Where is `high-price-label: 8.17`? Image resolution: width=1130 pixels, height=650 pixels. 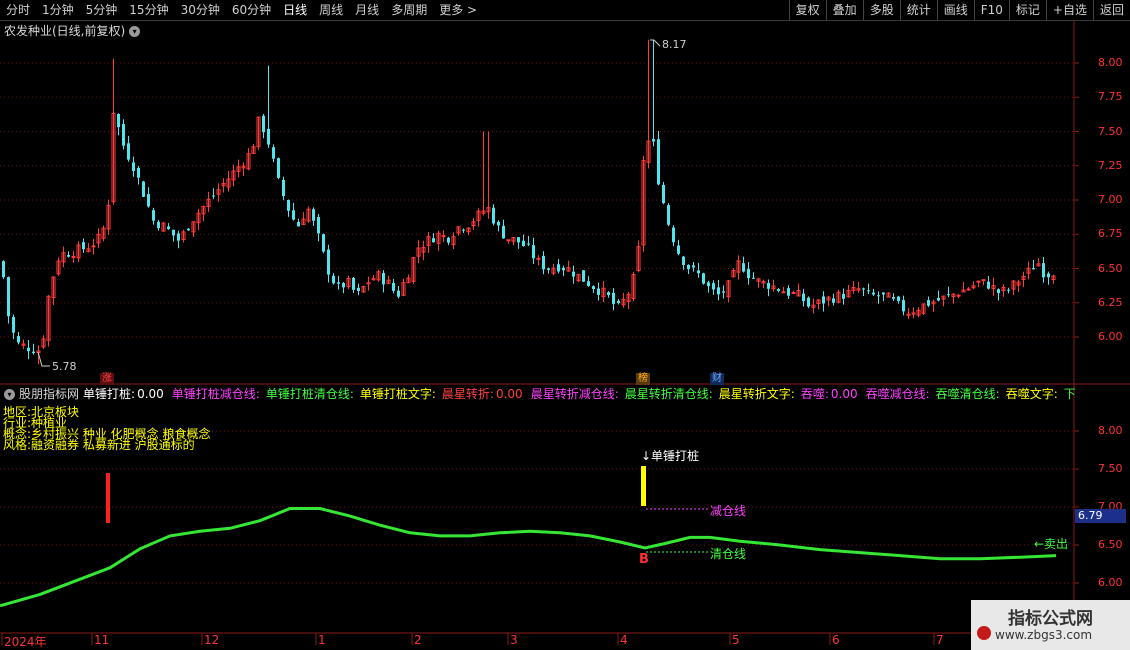 high-price-label: 8.17 is located at coordinates (674, 44).